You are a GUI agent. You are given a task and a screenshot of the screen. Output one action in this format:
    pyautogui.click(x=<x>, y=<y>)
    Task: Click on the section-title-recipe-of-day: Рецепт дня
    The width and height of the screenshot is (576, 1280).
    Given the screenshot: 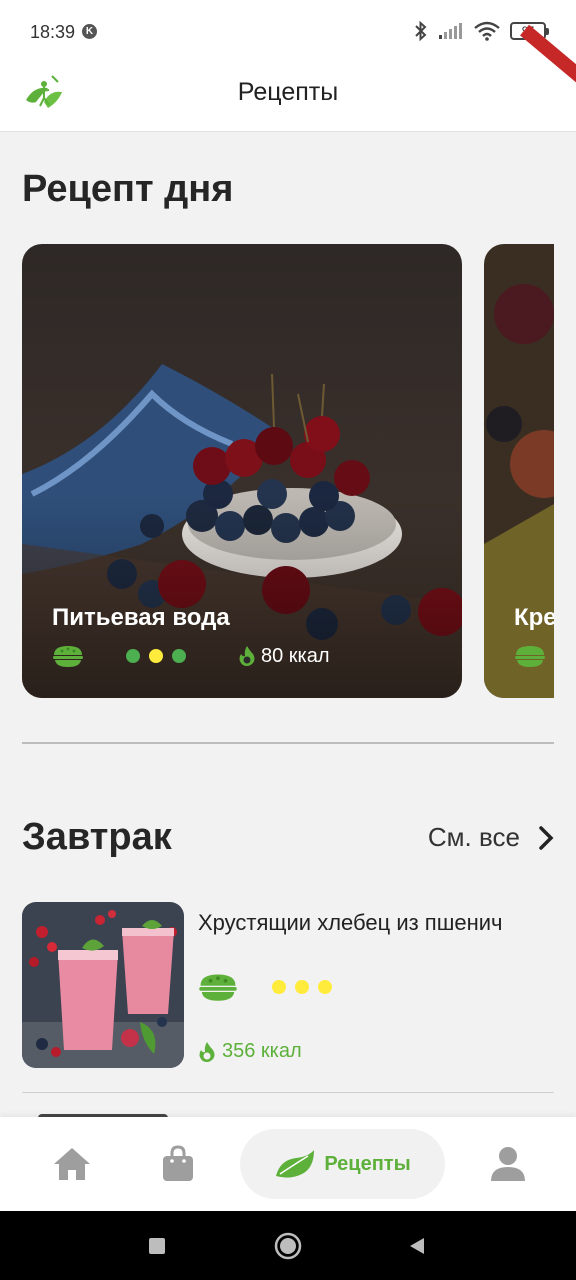 What is the action you would take?
    pyautogui.click(x=128, y=189)
    